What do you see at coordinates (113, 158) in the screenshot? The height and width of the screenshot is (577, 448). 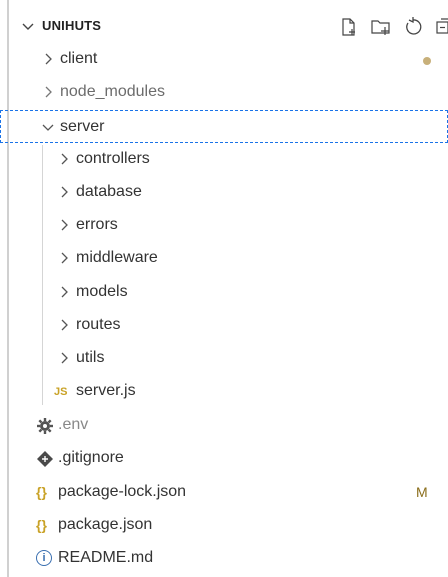 I see `tree-item-label: controllers` at bounding box center [113, 158].